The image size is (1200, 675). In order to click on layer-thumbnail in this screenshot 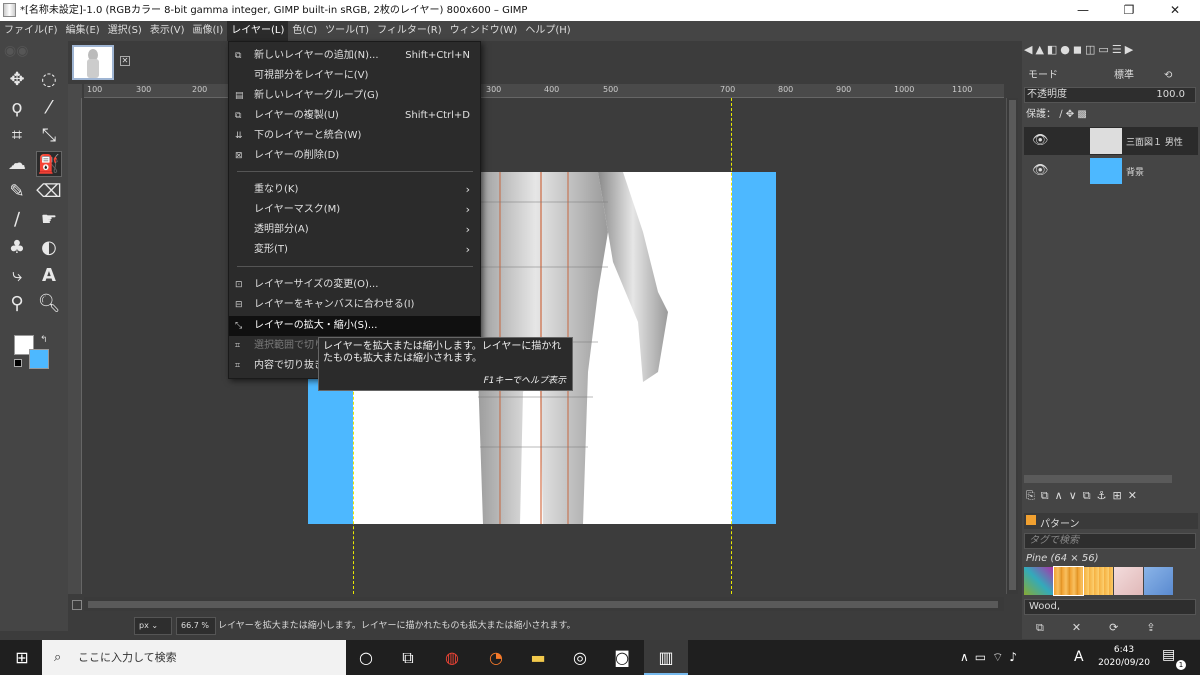, I will do `click(1106, 171)`.